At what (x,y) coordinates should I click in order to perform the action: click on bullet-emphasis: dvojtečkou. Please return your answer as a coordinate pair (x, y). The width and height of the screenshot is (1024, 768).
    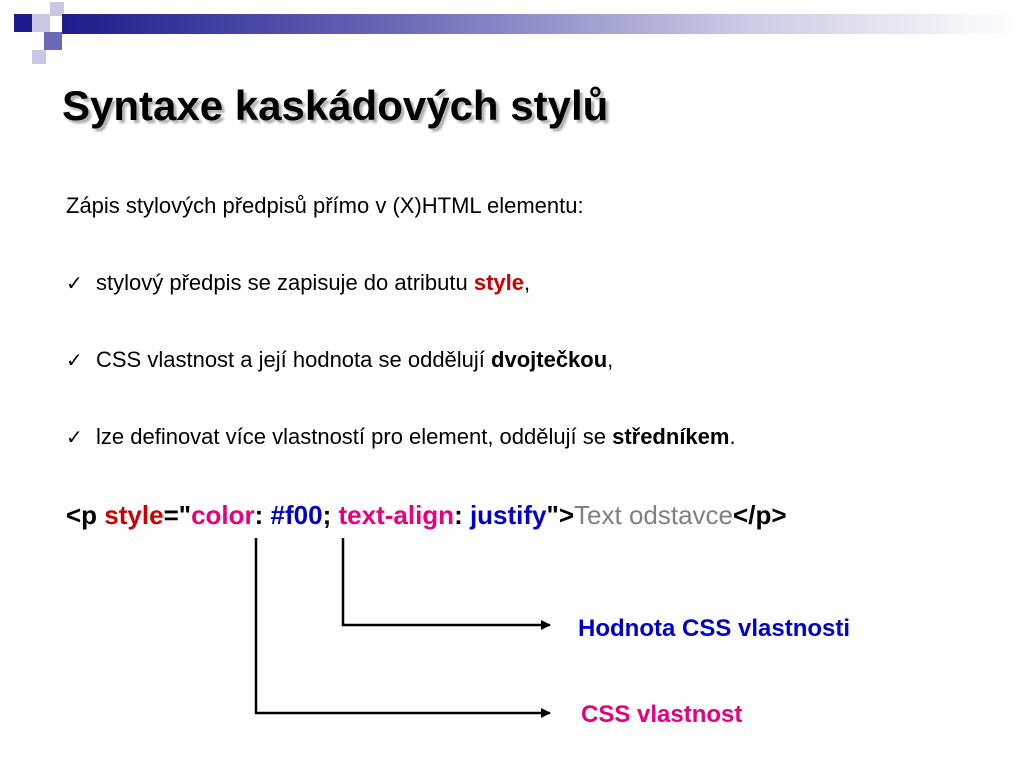
    Looking at the image, I should click on (549, 359).